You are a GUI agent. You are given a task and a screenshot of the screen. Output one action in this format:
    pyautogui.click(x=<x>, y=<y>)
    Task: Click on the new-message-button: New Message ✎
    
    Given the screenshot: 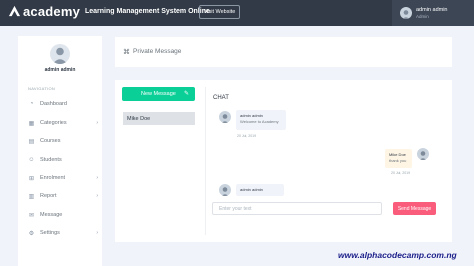 What is the action you would take?
    pyautogui.click(x=158, y=94)
    